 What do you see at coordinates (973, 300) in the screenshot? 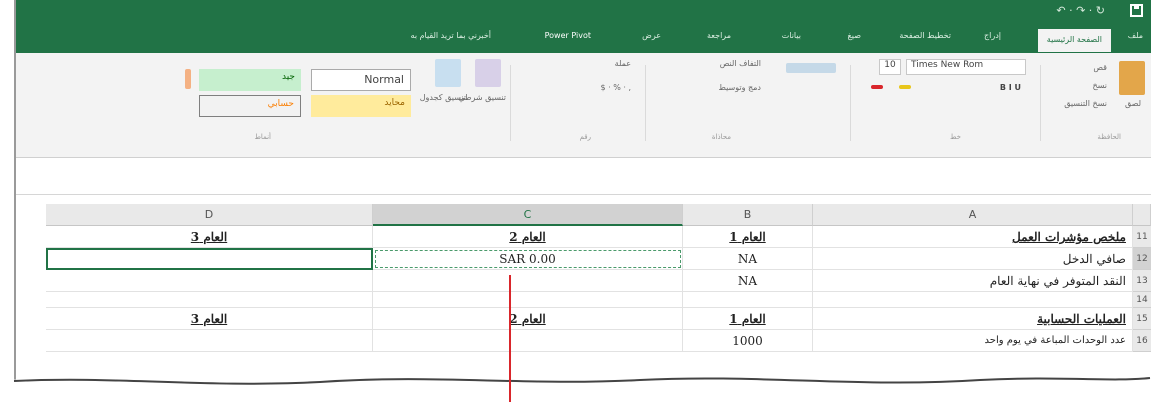
I see `cell-a14` at bounding box center [973, 300].